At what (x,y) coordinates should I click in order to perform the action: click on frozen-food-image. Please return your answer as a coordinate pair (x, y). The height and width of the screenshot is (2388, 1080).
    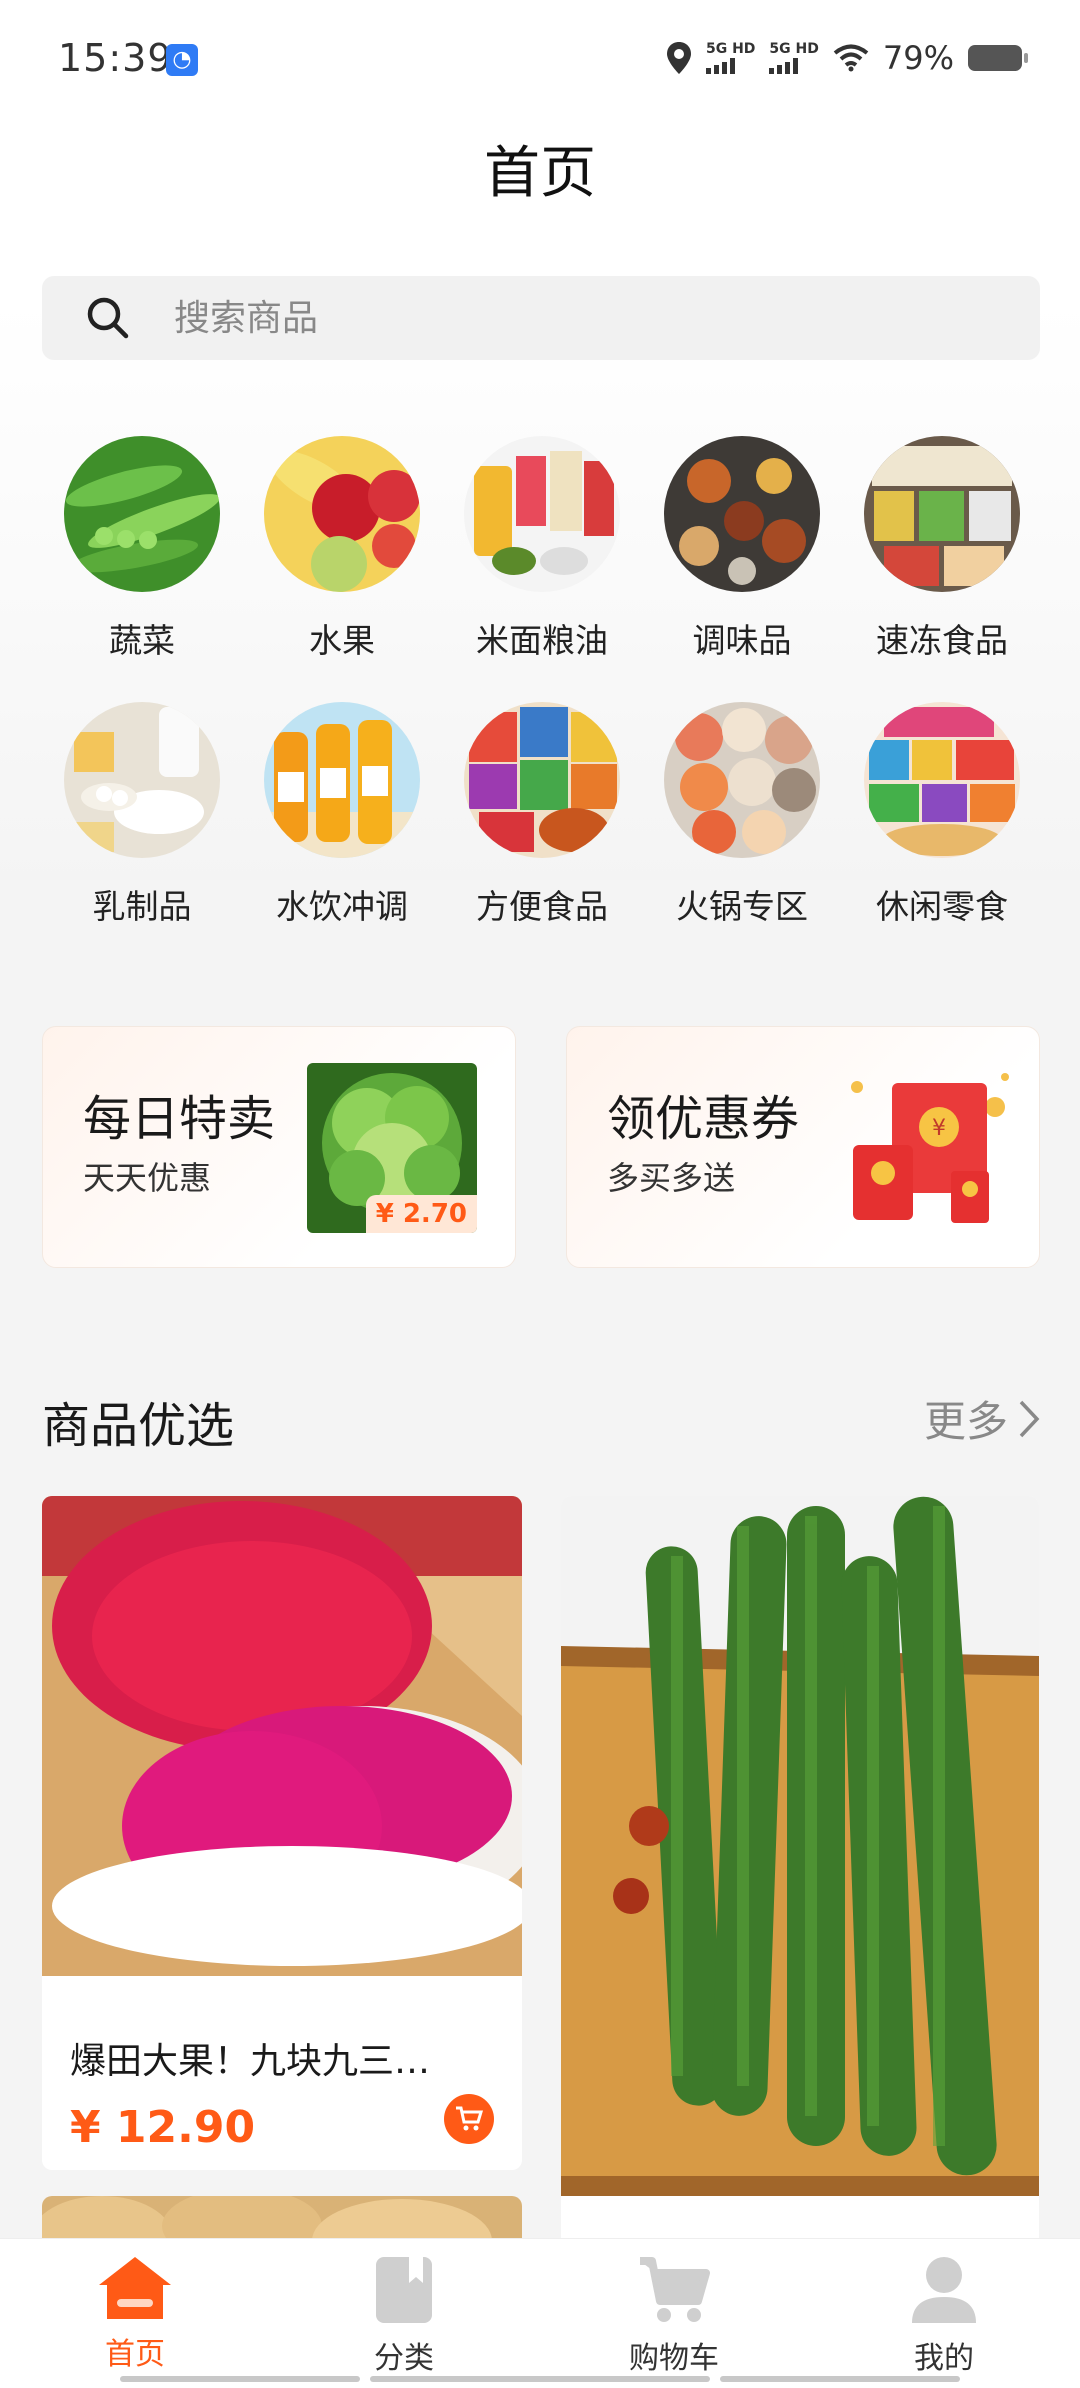
    Looking at the image, I should click on (942, 514).